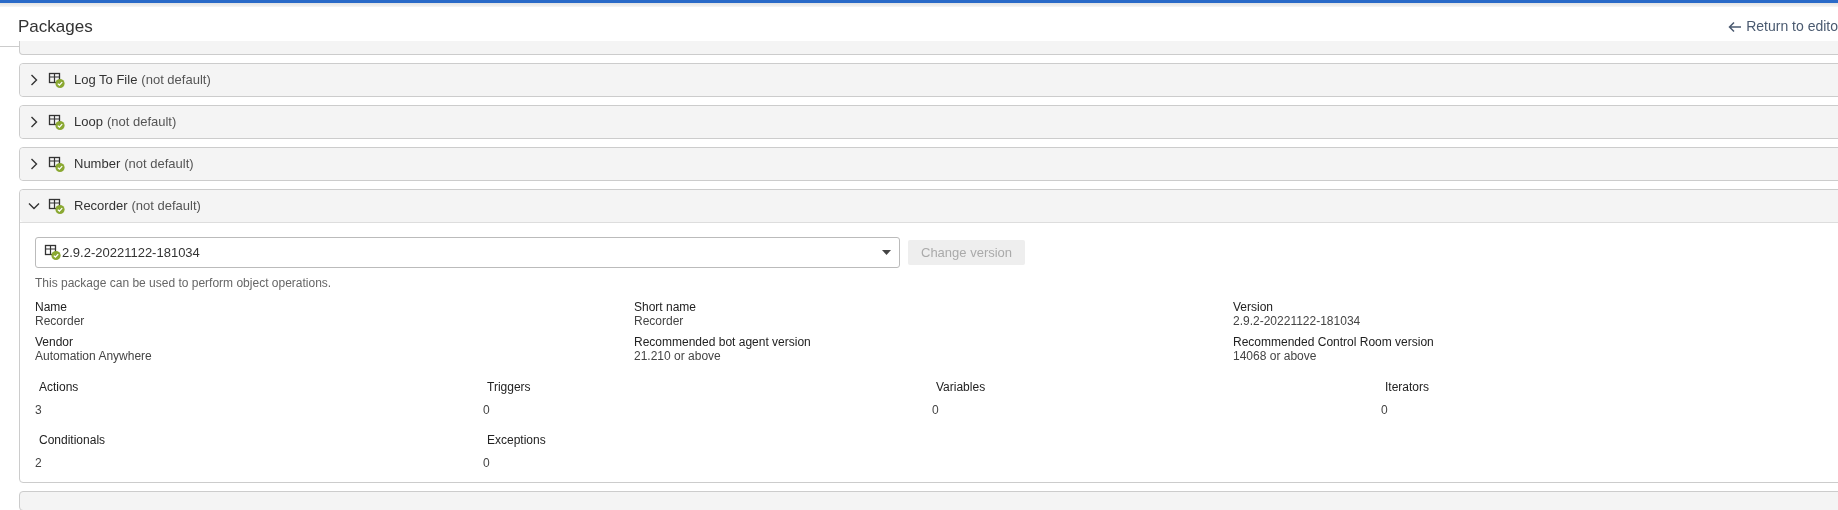 Image resolution: width=1838 pixels, height=510 pixels. What do you see at coordinates (1334, 342) in the screenshot?
I see `field-label: Recommended Control Room version` at bounding box center [1334, 342].